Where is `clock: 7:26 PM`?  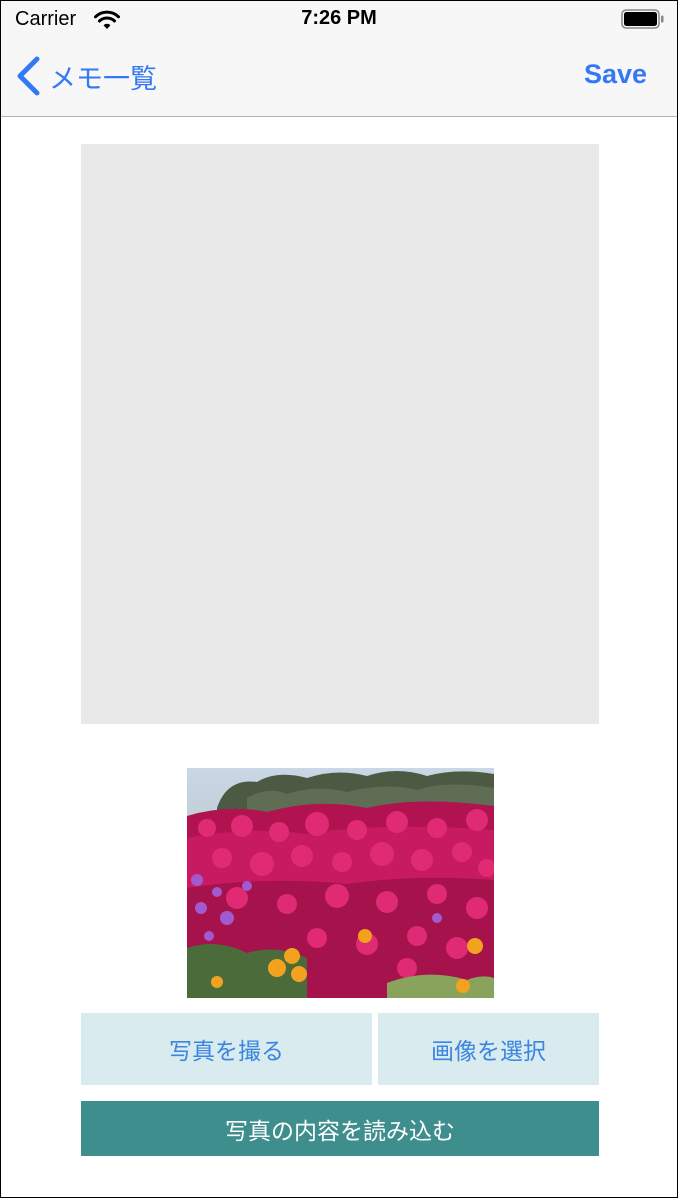 clock: 7:26 PM is located at coordinates (339, 18).